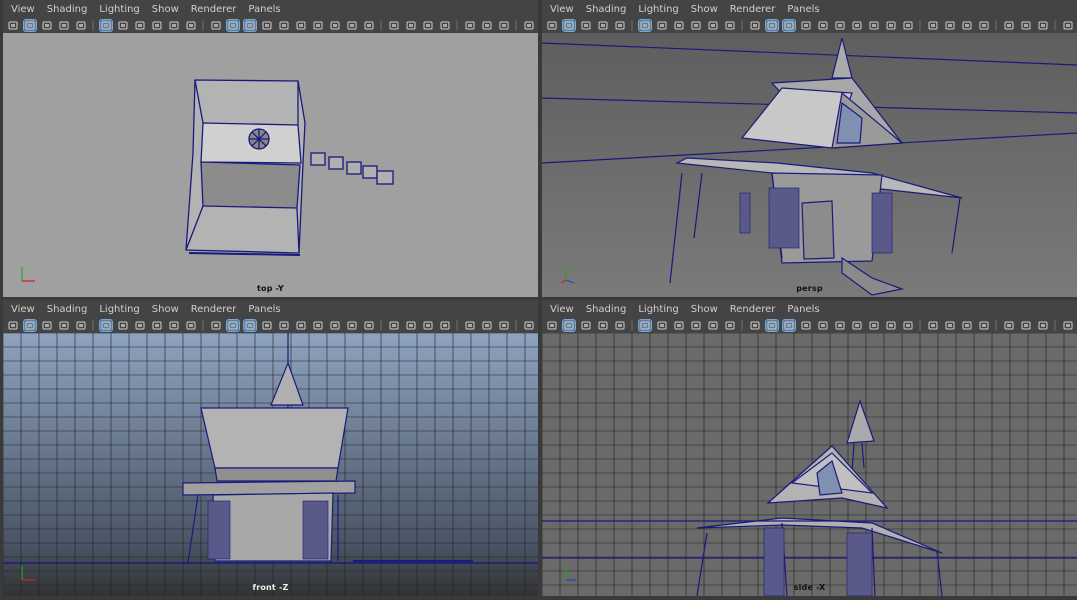 The width and height of the screenshot is (1077, 600). Describe the element at coordinates (157, 25) in the screenshot. I see `gate-mask-icon` at that location.